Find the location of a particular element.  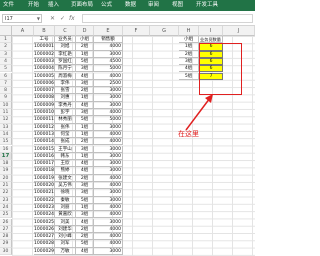

tab-page-layout: 页面布局 is located at coordinates (82, 5).